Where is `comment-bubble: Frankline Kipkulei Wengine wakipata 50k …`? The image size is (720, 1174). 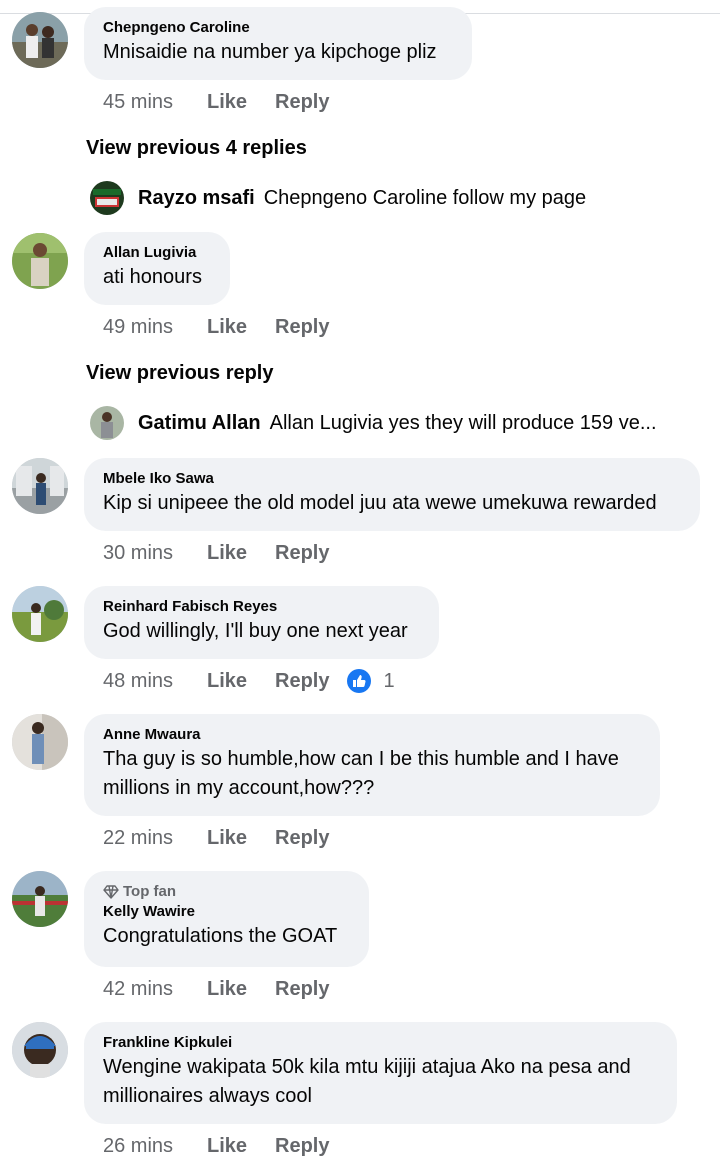
comment-bubble: Frankline Kipkulei Wengine wakipata 50k … is located at coordinates (380, 1073).